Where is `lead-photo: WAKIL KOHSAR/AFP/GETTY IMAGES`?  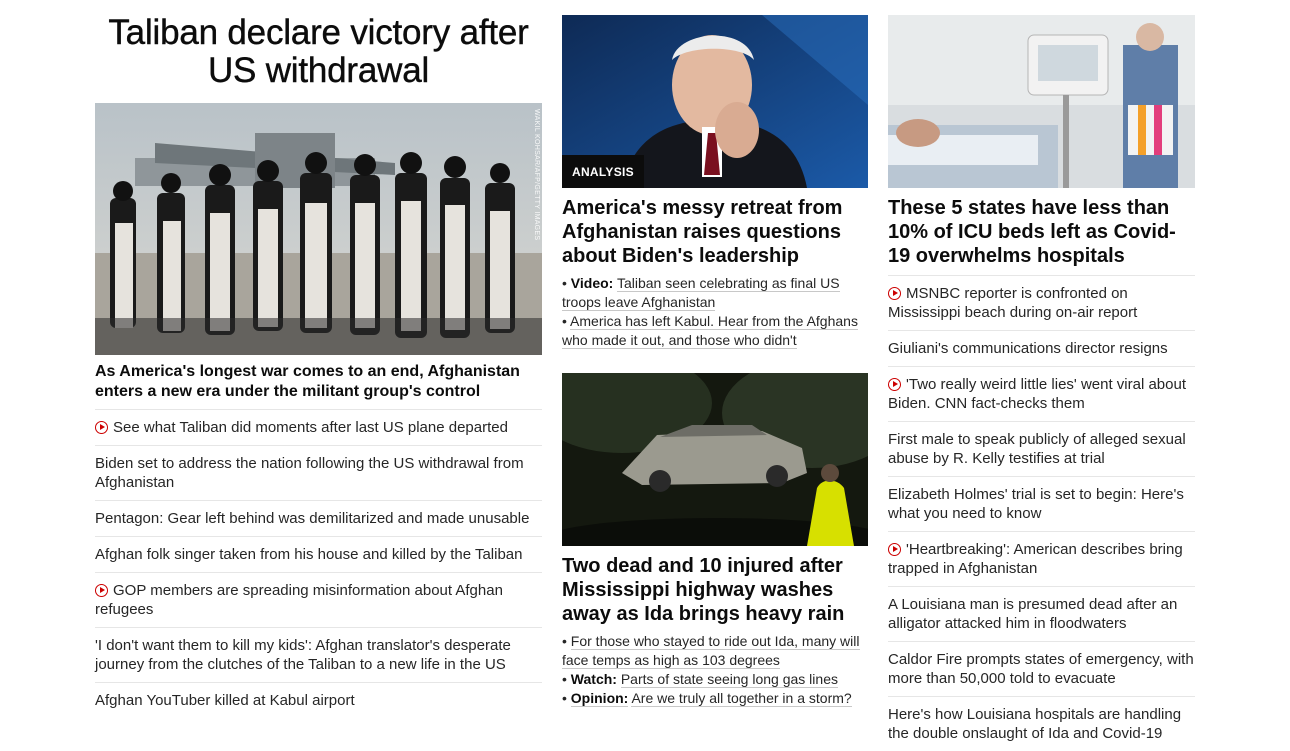 lead-photo: WAKIL KOHSAR/AFP/GETTY IMAGES is located at coordinates (318, 229).